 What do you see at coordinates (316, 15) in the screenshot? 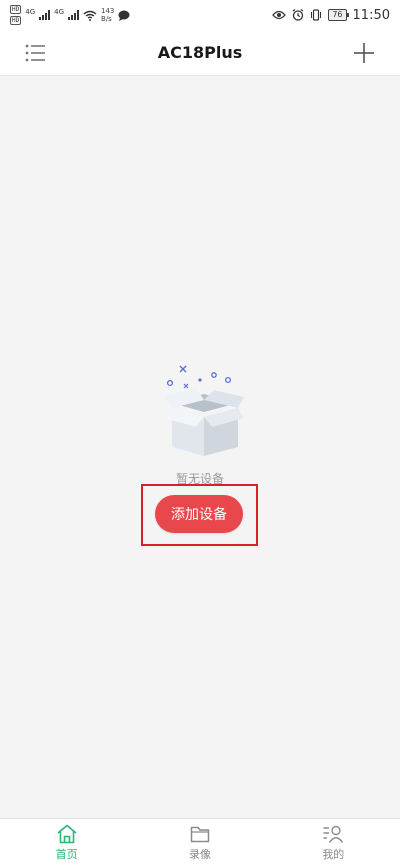
I see `vibrate-icon` at bounding box center [316, 15].